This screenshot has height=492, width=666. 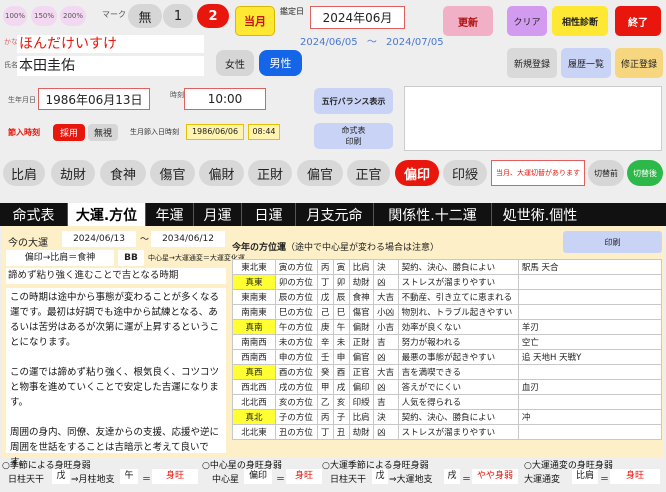 I want to click on print-chart-button: 命式表 印刷, so click(x=353, y=136).